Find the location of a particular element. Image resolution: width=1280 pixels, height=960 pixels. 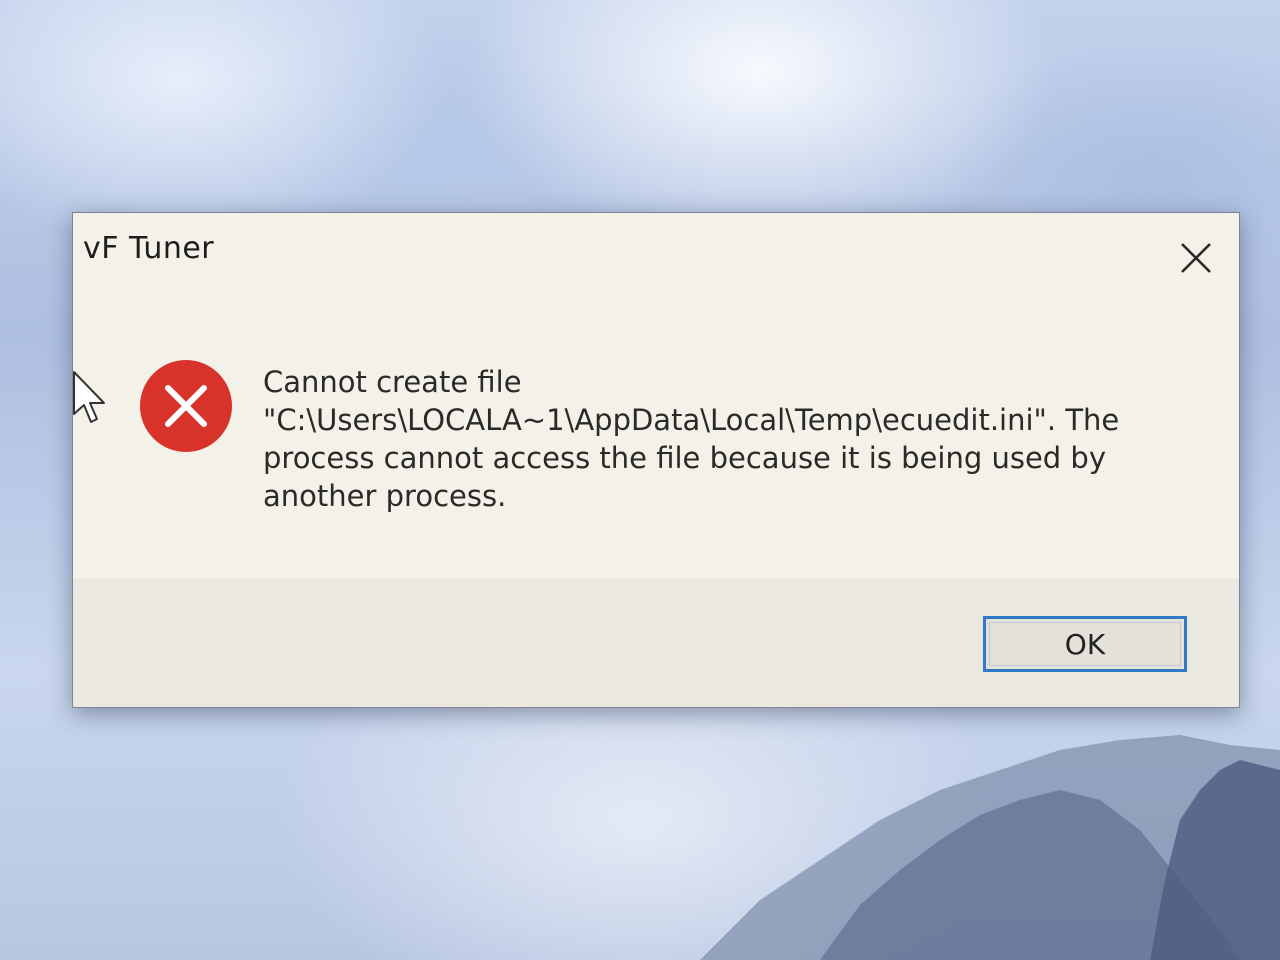

close-icon is located at coordinates (1196, 258).